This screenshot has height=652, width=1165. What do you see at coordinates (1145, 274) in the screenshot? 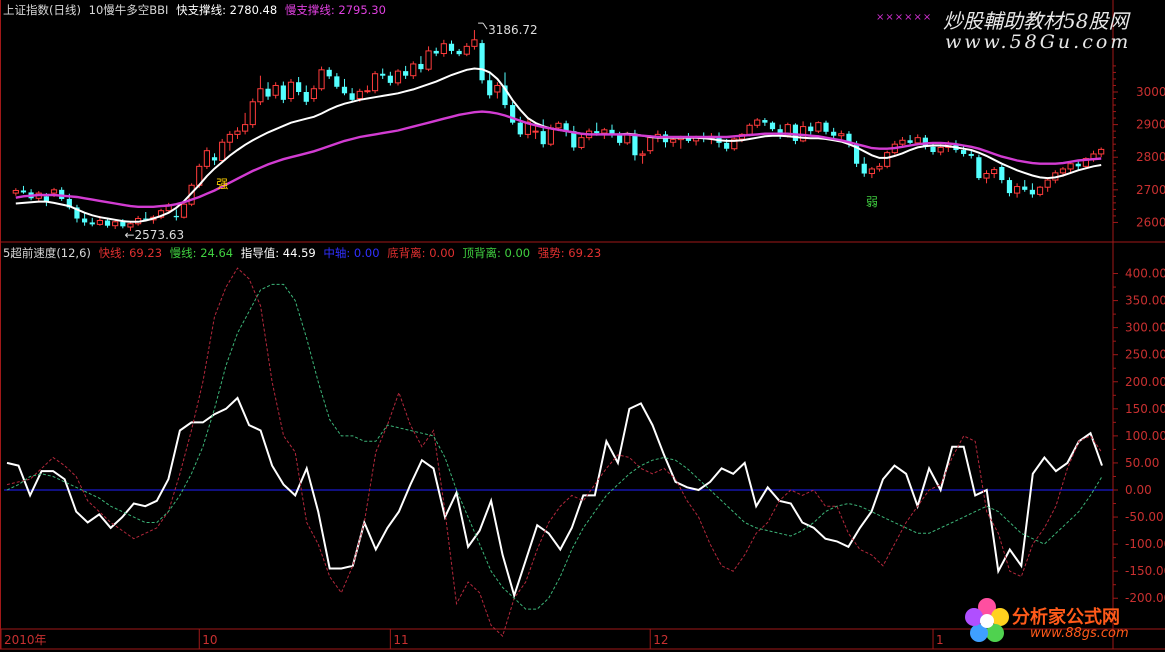
I see `osc-tick-label: 400.00` at bounding box center [1145, 274].